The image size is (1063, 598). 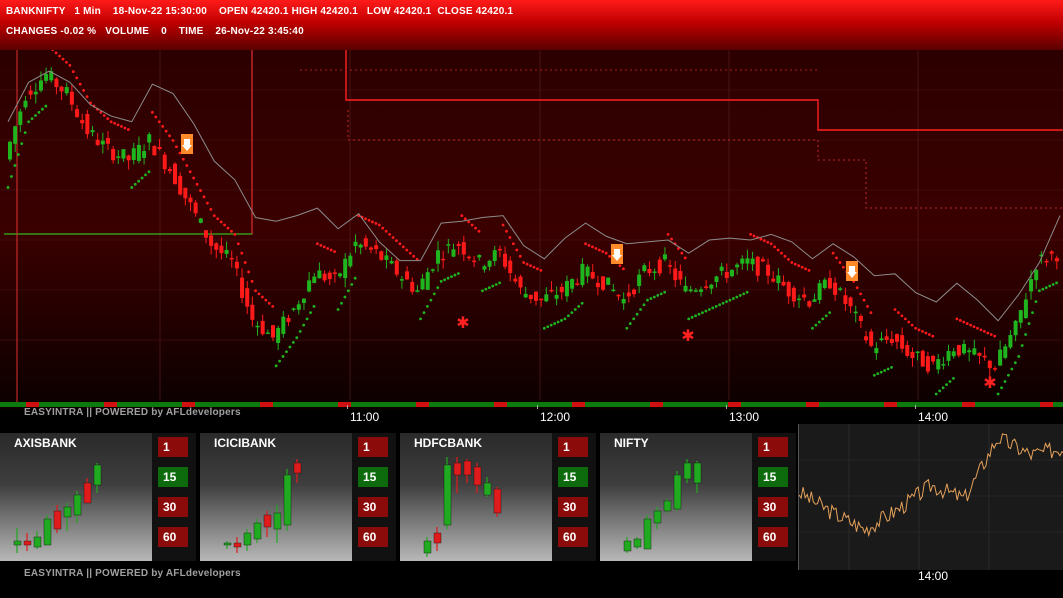 What do you see at coordinates (160, 11) in the screenshot?
I see `datetime: 18-Nov-22 15:30:00` at bounding box center [160, 11].